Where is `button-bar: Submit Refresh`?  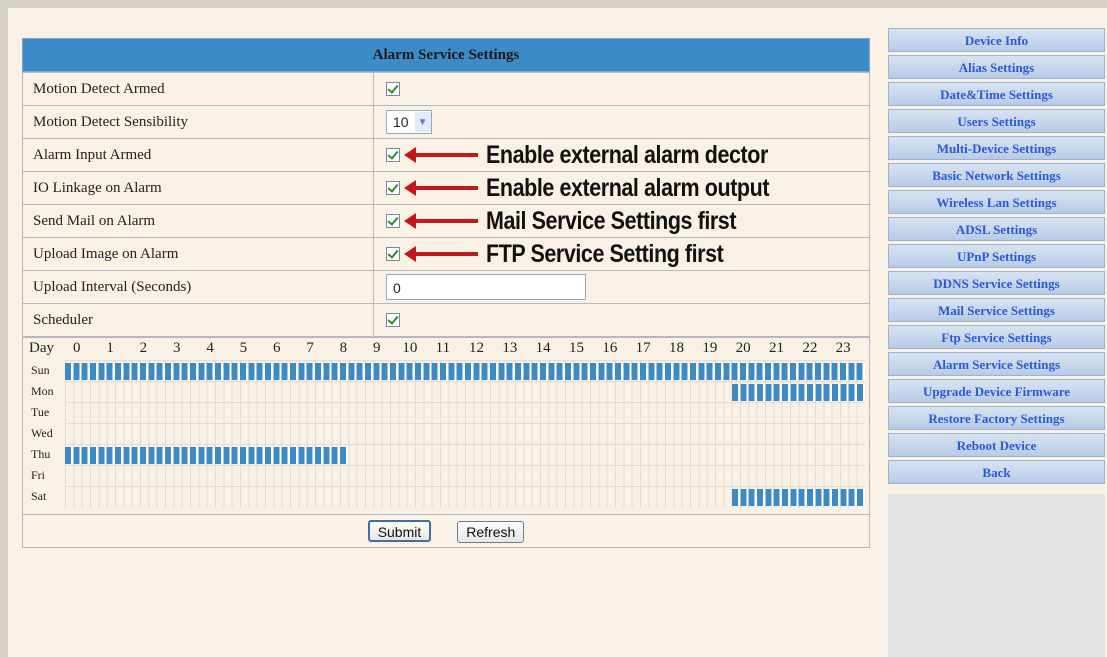
button-bar: Submit Refresh is located at coordinates (446, 531).